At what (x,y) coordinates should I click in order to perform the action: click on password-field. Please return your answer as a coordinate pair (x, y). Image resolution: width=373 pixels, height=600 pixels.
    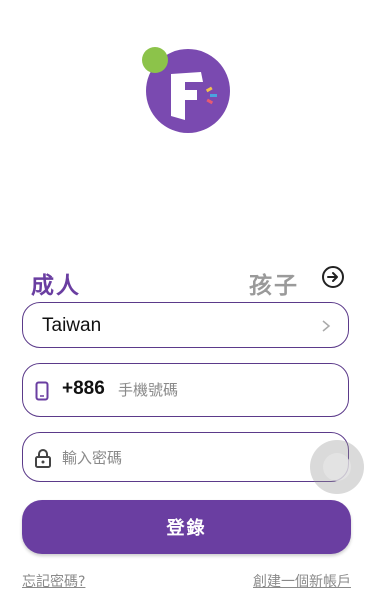
    Looking at the image, I should click on (185, 457).